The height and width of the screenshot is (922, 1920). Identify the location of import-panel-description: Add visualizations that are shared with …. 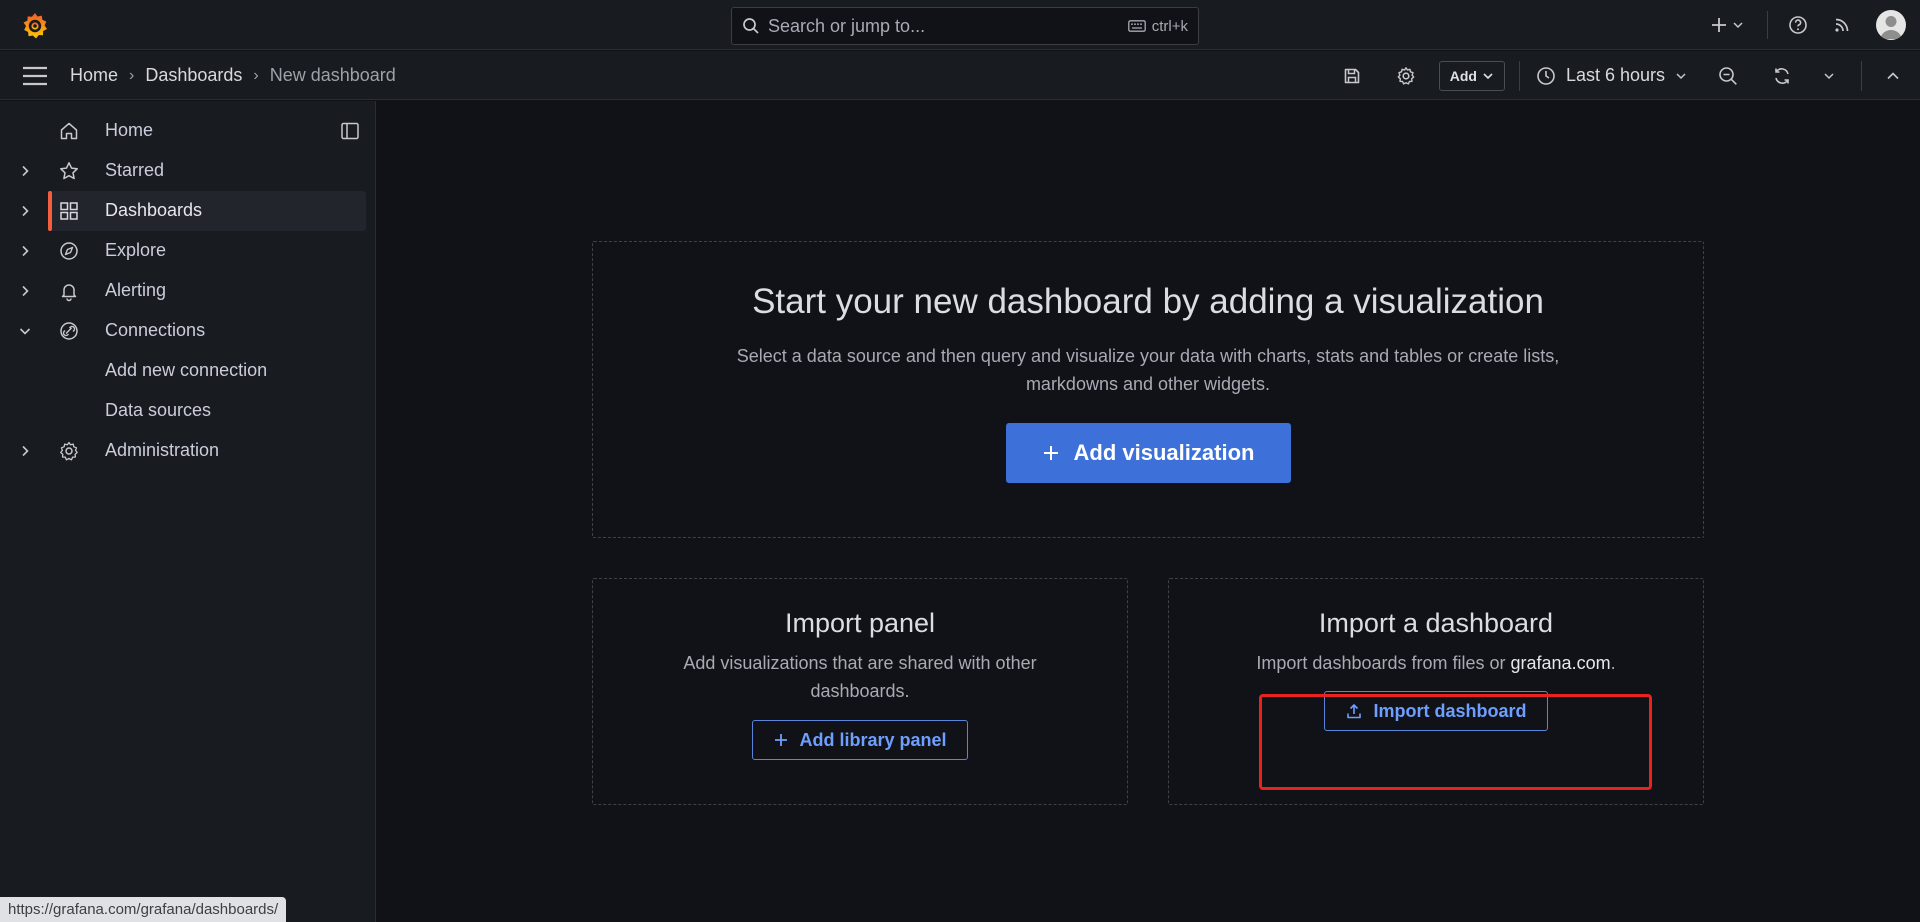
(860, 677).